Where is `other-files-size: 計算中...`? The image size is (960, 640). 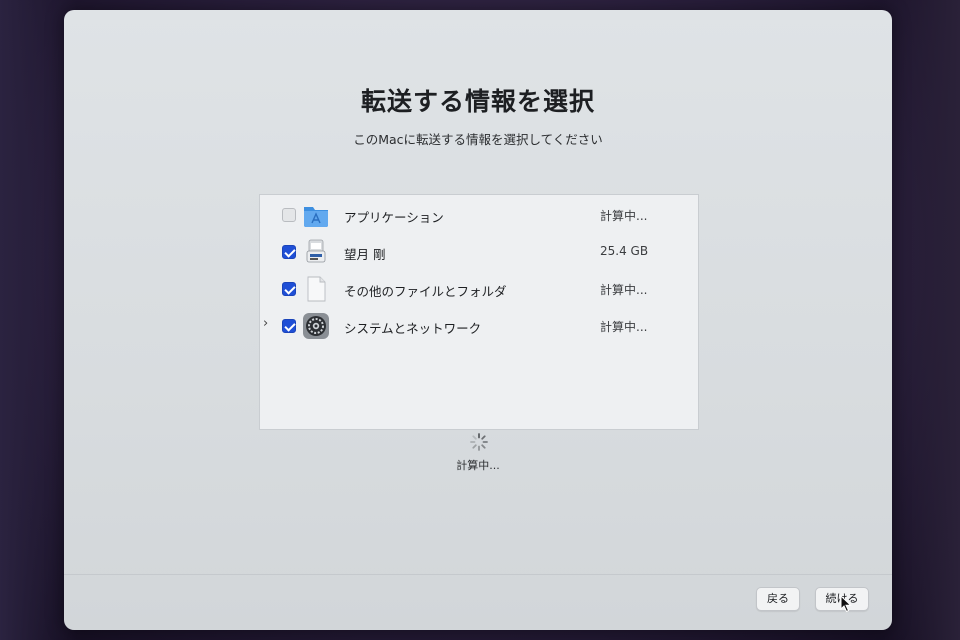 other-files-size: 計算中... is located at coordinates (624, 290).